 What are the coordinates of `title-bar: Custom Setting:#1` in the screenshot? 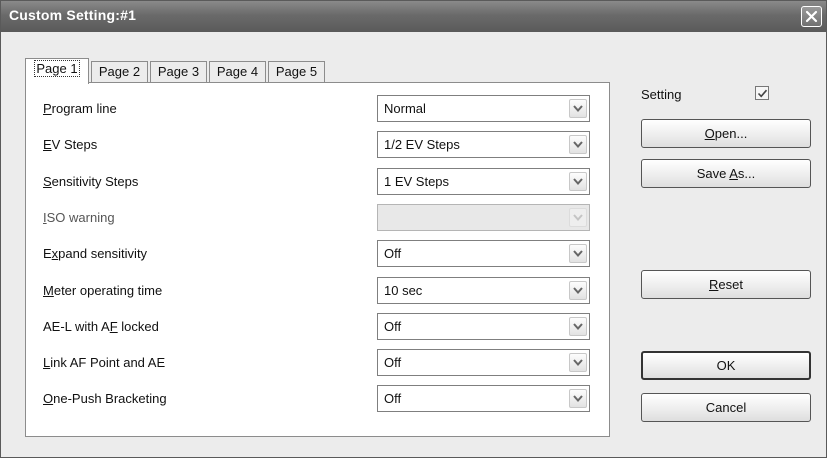 It's located at (413, 16).